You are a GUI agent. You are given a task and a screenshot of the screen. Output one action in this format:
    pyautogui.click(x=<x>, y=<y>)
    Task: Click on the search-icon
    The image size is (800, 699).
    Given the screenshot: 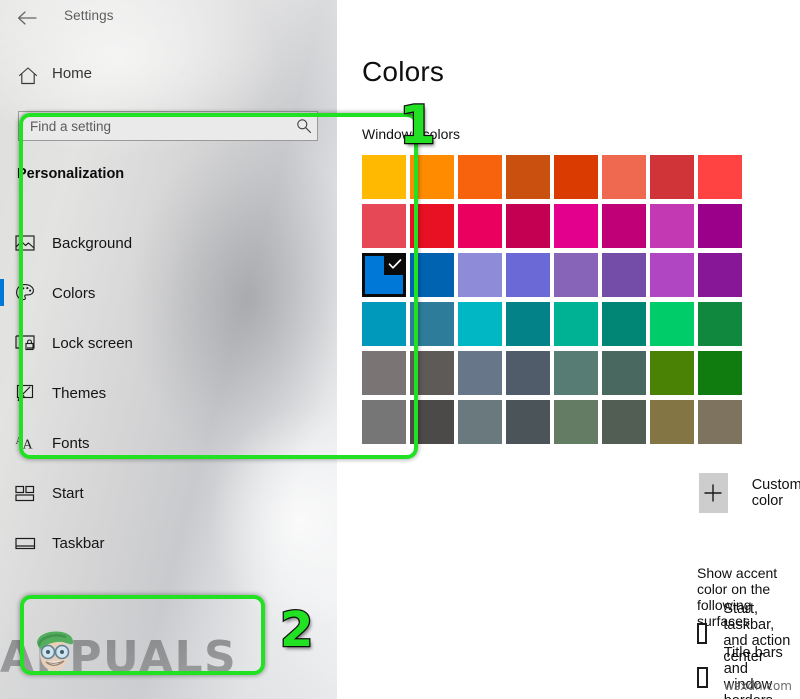 What is the action you would take?
    pyautogui.click(x=304, y=126)
    